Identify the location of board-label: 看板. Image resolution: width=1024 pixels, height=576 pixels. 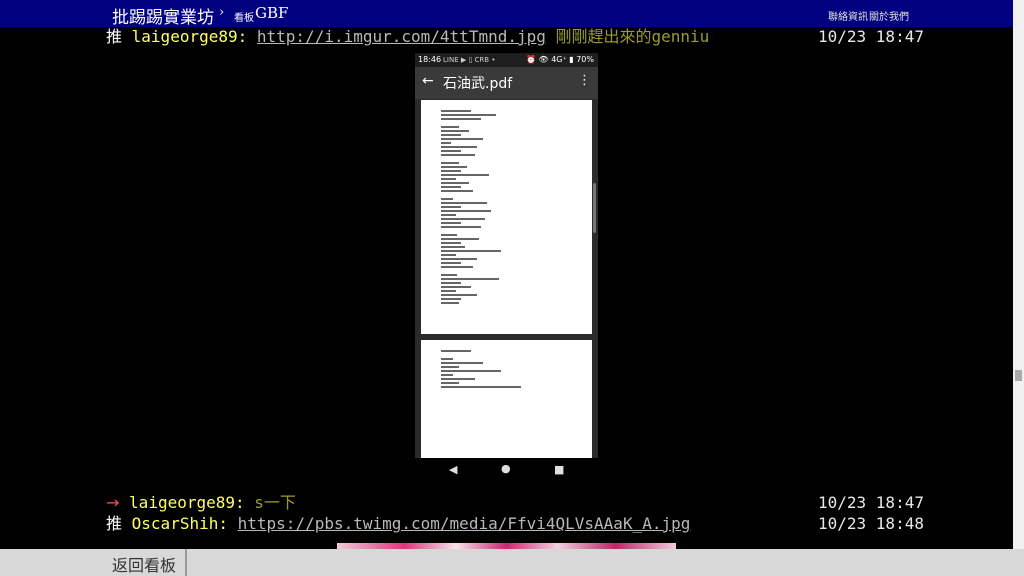
(244, 18).